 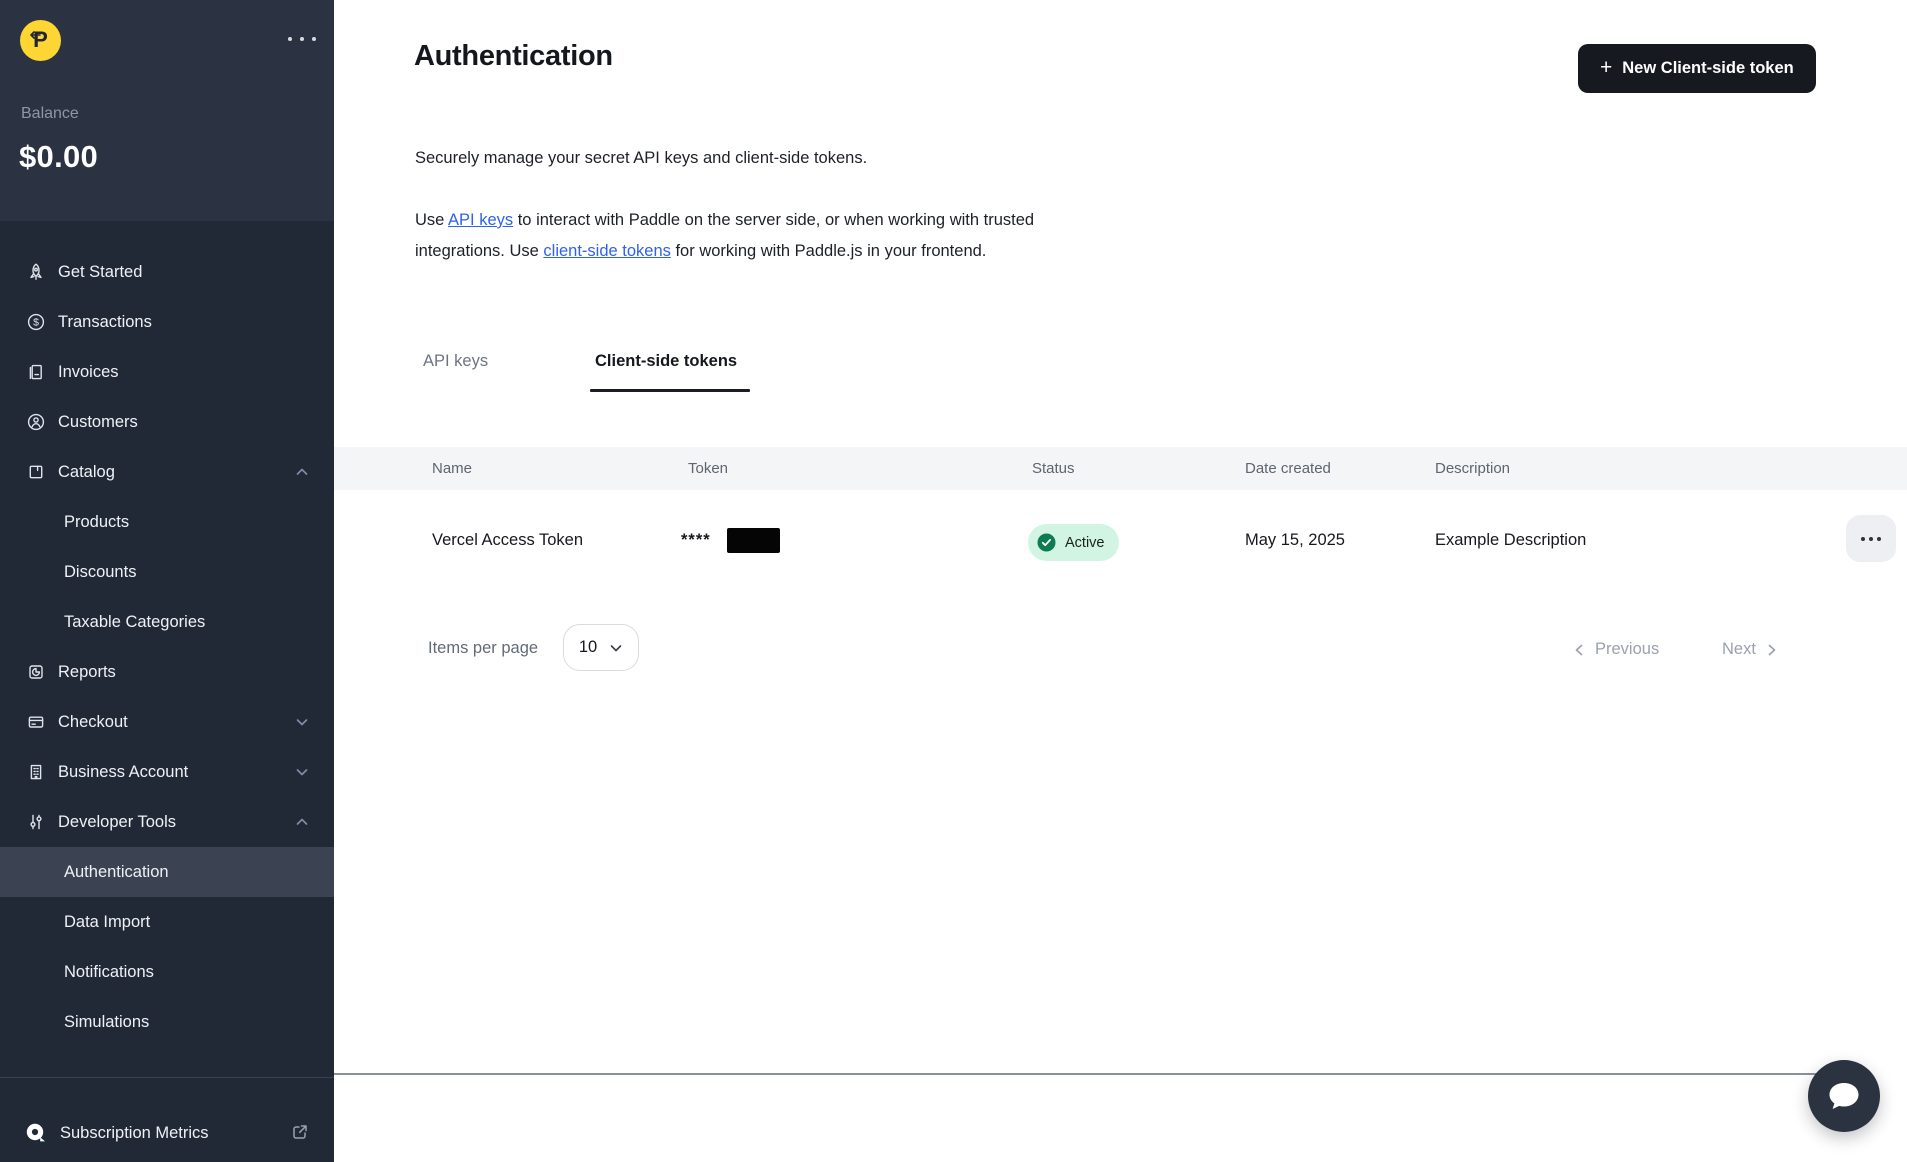 I want to click on sidebar-item-transactions: $ Transactions, so click(x=167, y=322).